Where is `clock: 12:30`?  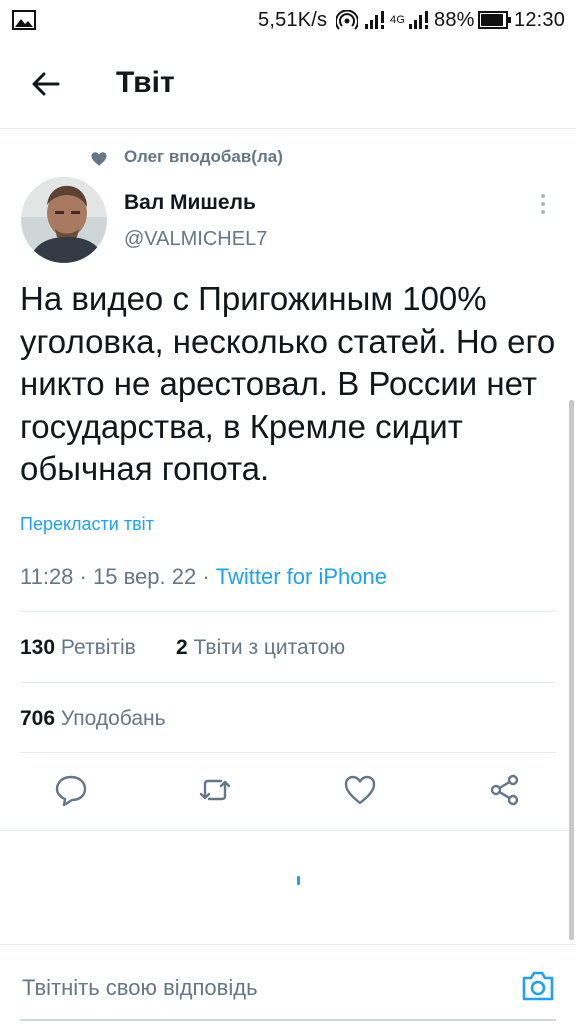 clock: 12:30 is located at coordinates (540, 20).